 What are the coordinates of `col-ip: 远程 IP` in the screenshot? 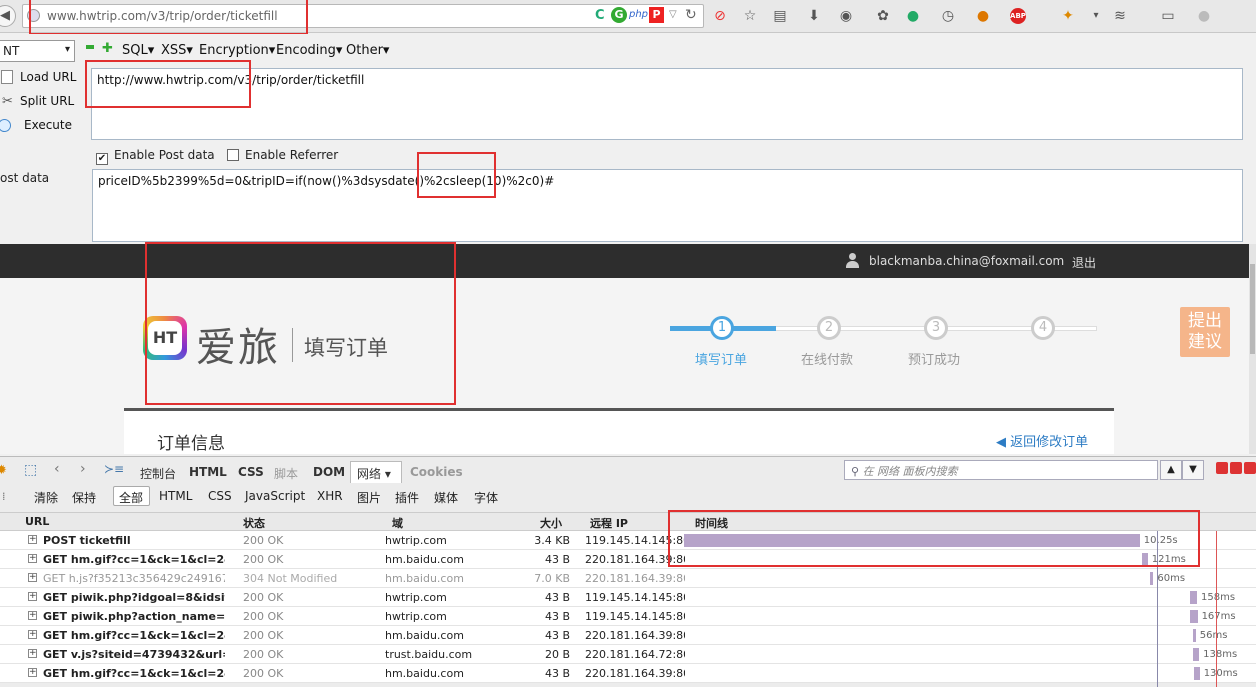 It's located at (609, 523).